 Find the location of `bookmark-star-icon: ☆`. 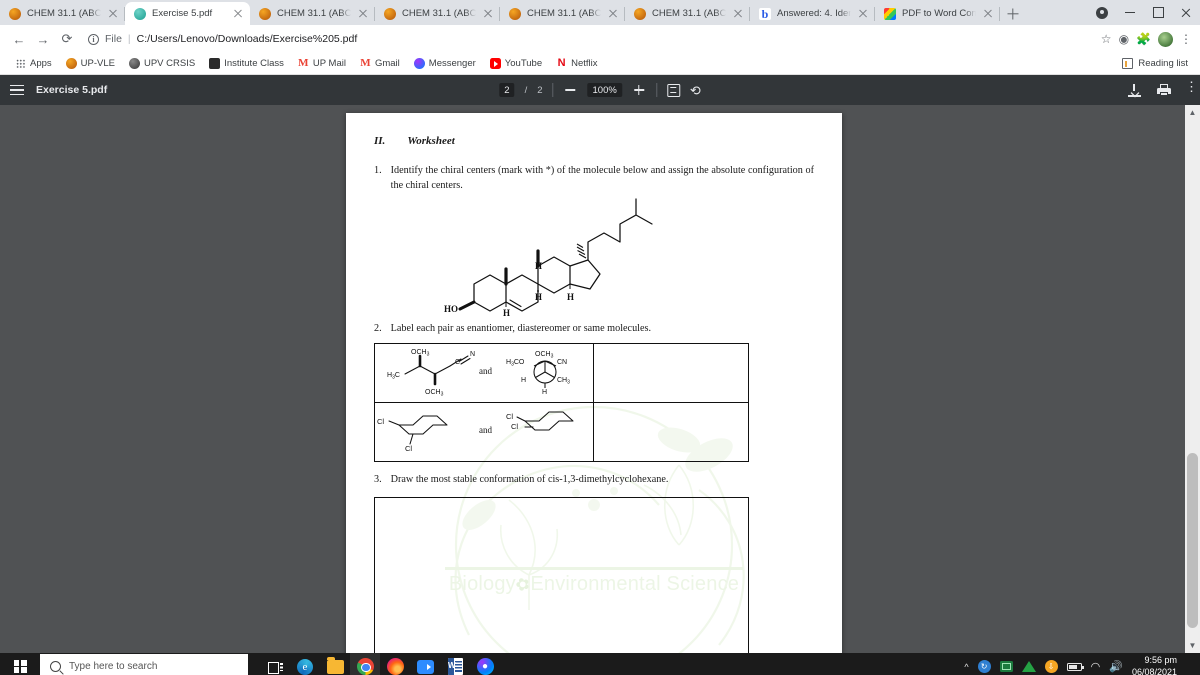

bookmark-star-icon: ☆ is located at coordinates (1106, 39).